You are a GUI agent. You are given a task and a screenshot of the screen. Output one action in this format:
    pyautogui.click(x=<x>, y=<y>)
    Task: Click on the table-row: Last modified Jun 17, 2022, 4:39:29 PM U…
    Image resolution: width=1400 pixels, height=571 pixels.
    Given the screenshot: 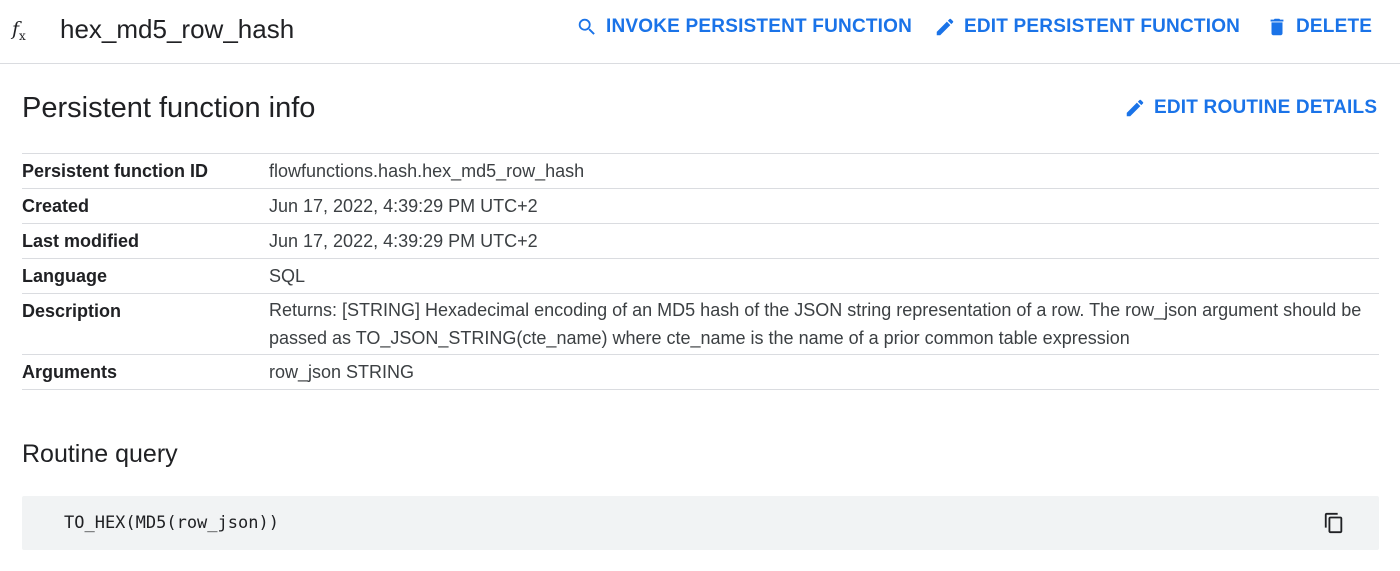 What is the action you would take?
    pyautogui.click(x=700, y=241)
    